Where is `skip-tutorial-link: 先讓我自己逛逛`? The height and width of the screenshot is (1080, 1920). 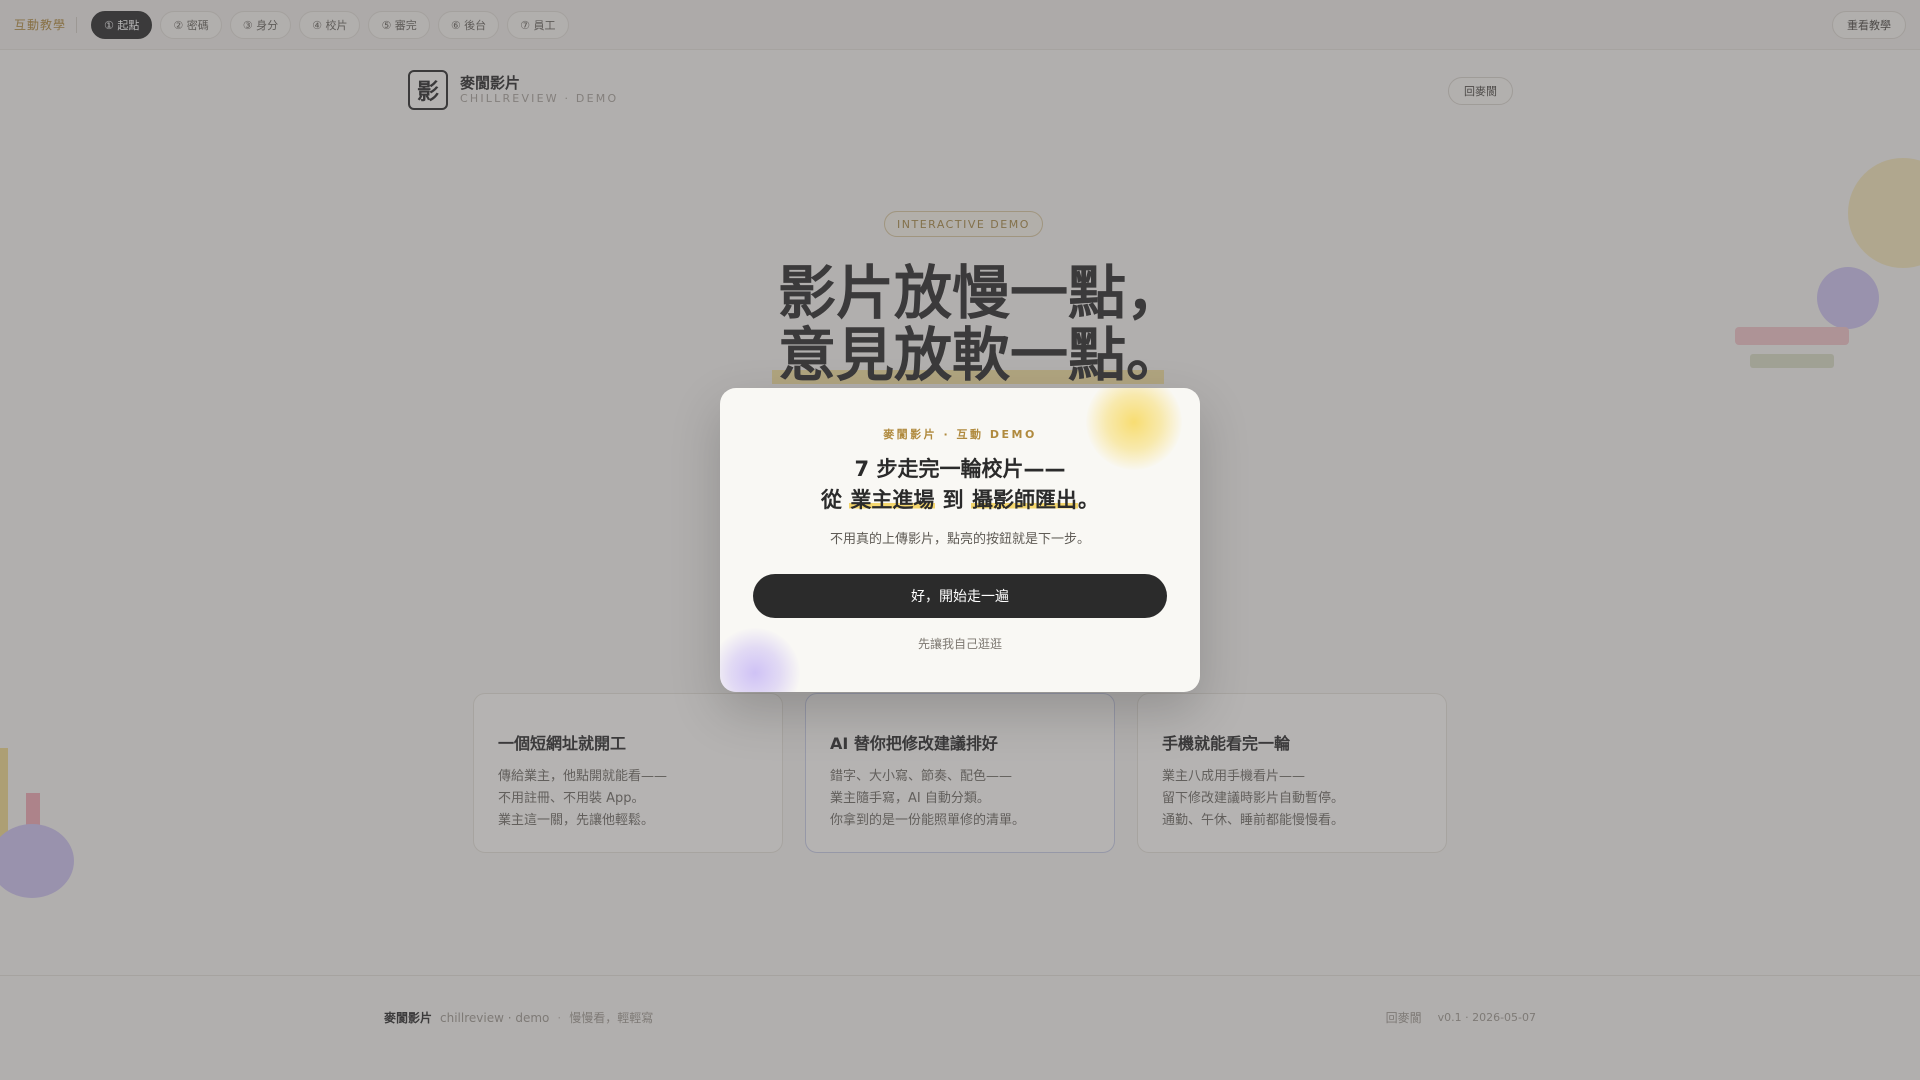 skip-tutorial-link: 先讓我自己逛逛 is located at coordinates (960, 643).